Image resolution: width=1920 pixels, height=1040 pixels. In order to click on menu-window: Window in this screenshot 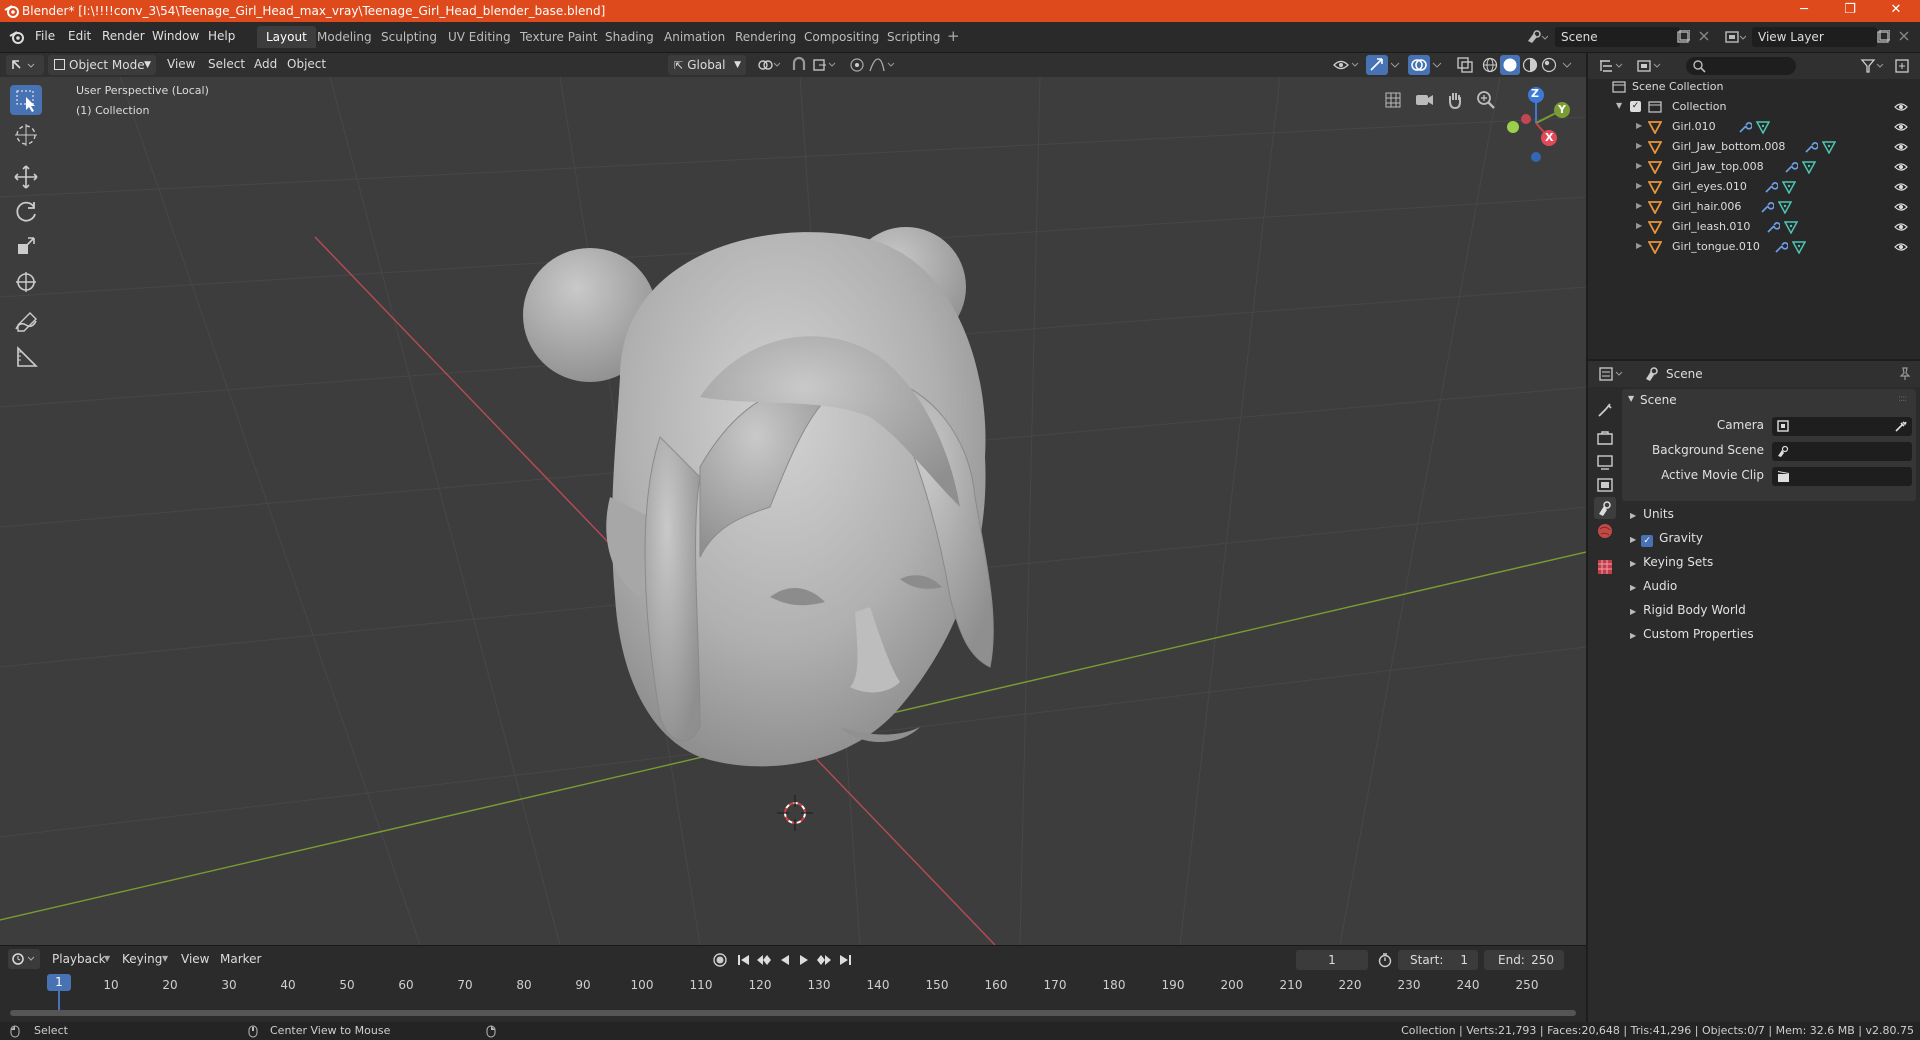, I will do `click(175, 36)`.